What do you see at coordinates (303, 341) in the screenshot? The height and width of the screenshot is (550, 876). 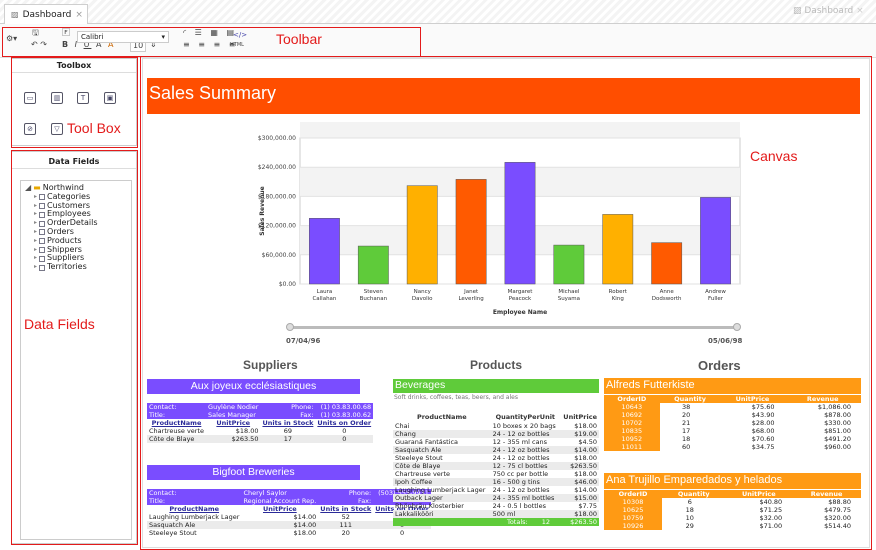 I see `range-start-label: 07/04/96` at bounding box center [303, 341].